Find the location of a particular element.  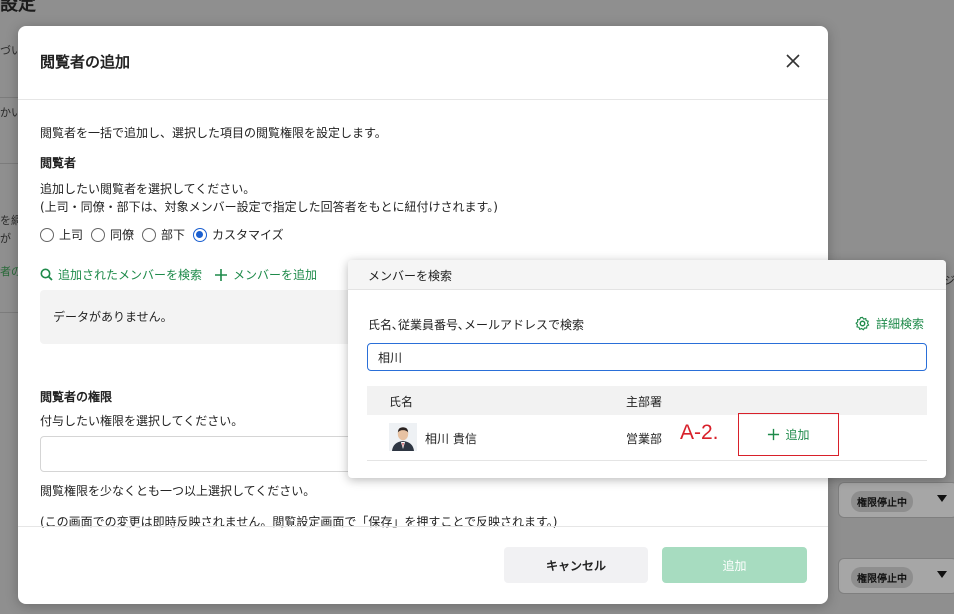

permission-heading: 閲覧者の権限 is located at coordinates (76, 397).